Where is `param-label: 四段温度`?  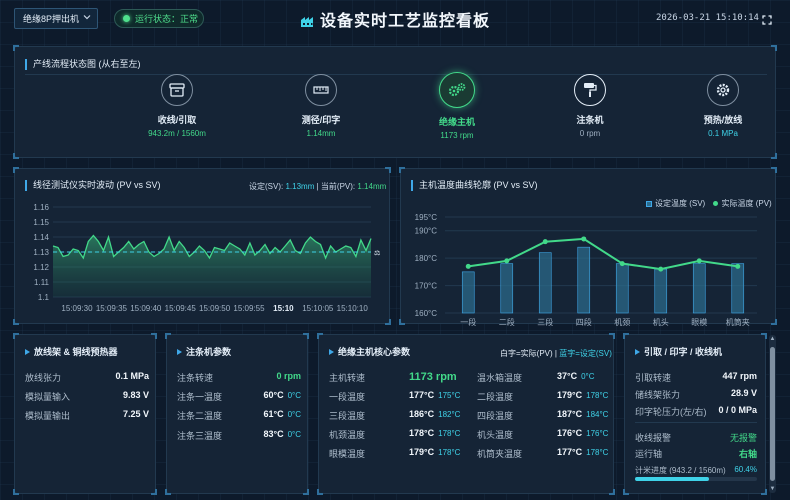 param-label: 四段温度 is located at coordinates (495, 416).